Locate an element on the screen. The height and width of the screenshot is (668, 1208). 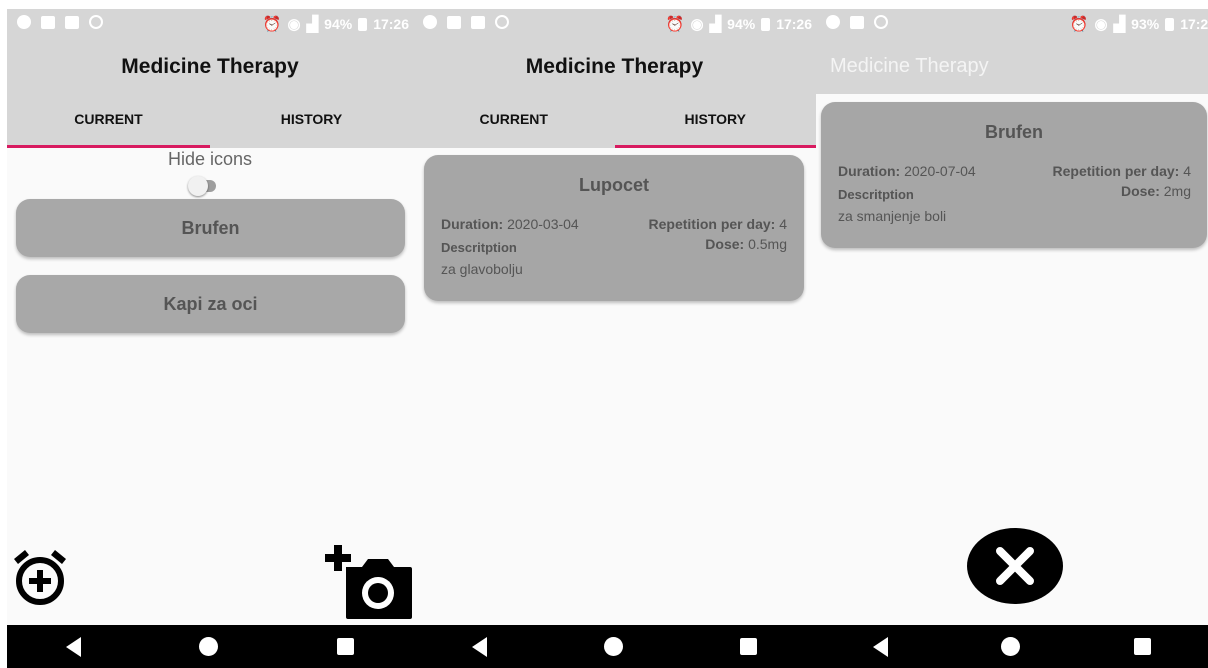
switch-knob is located at coordinates (198, 186).